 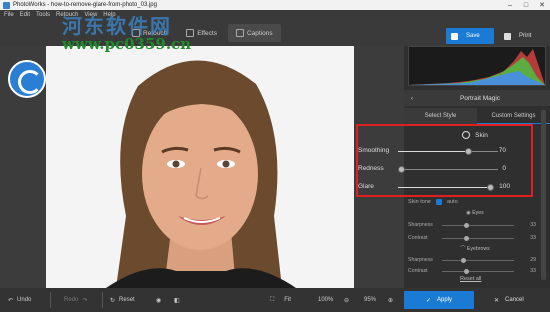 I want to click on eyes-sharpness-thumb, so click(x=466, y=225).